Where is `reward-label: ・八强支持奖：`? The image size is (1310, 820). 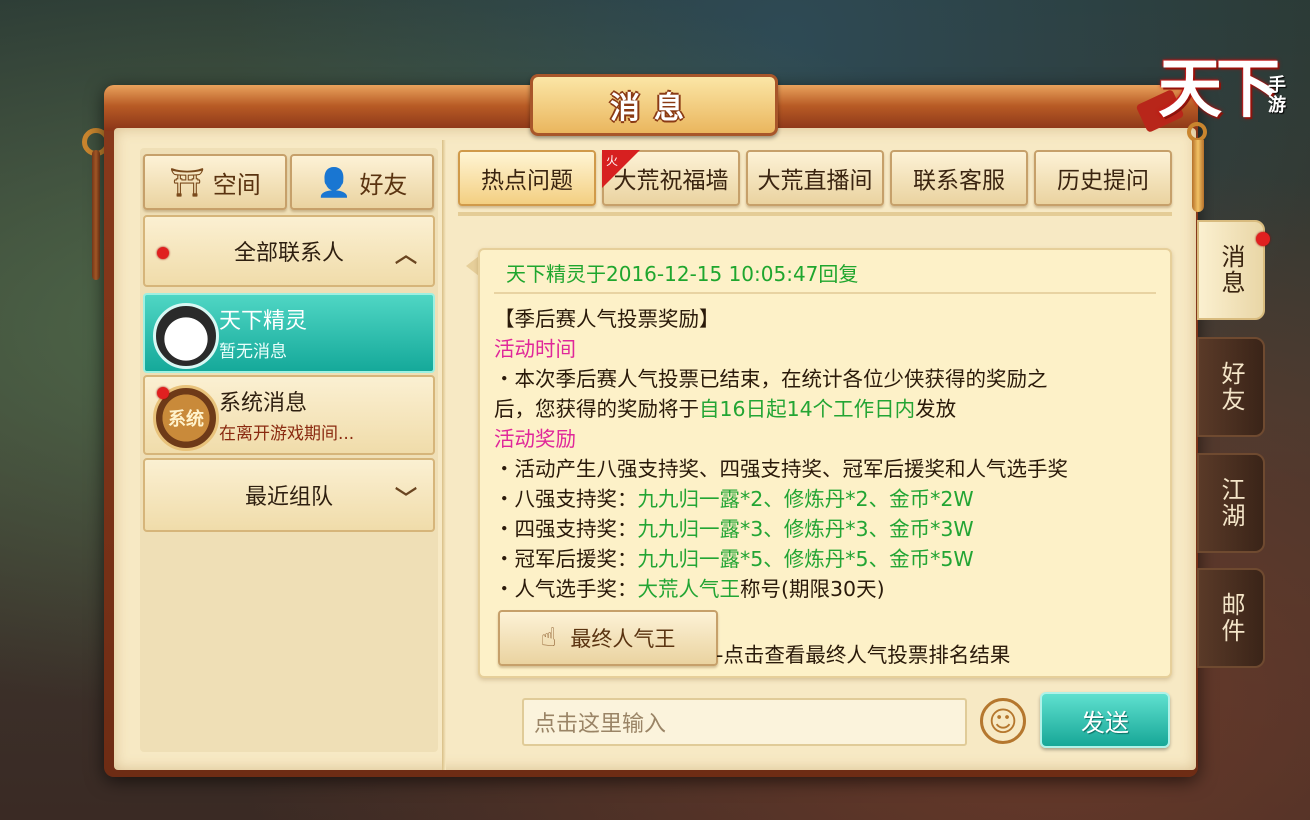 reward-label: ・八强支持奖： is located at coordinates (566, 499).